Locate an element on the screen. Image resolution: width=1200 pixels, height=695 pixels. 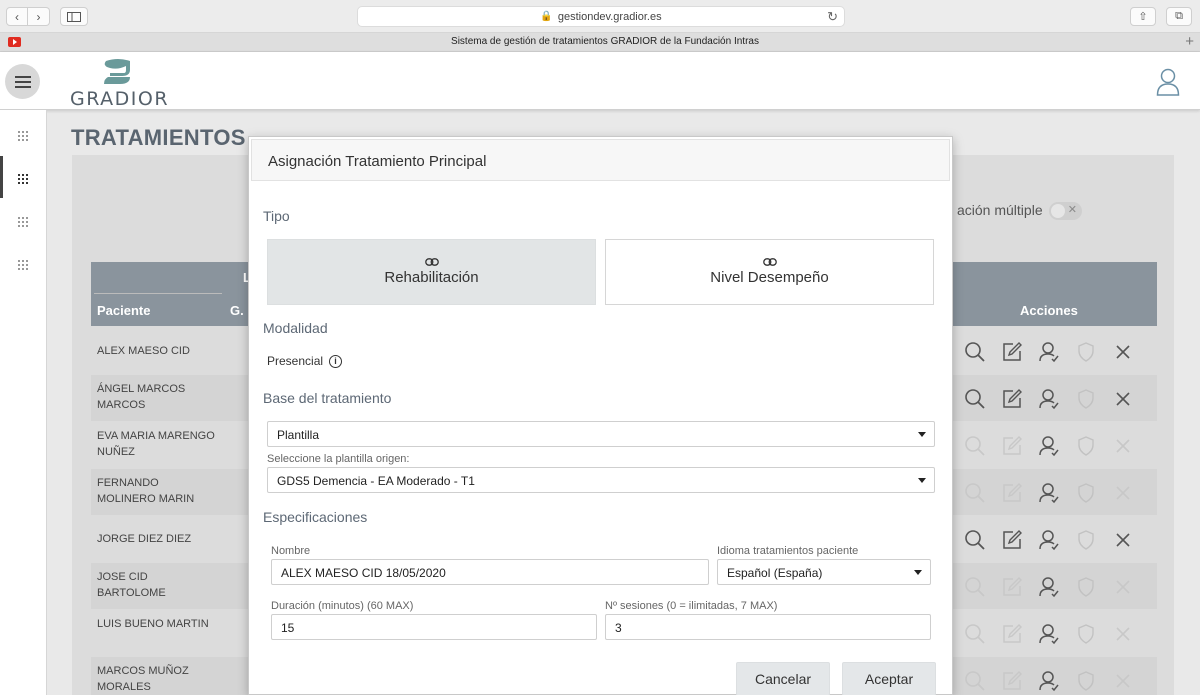
sidebar-toggle-icon is located at coordinates (74, 16).